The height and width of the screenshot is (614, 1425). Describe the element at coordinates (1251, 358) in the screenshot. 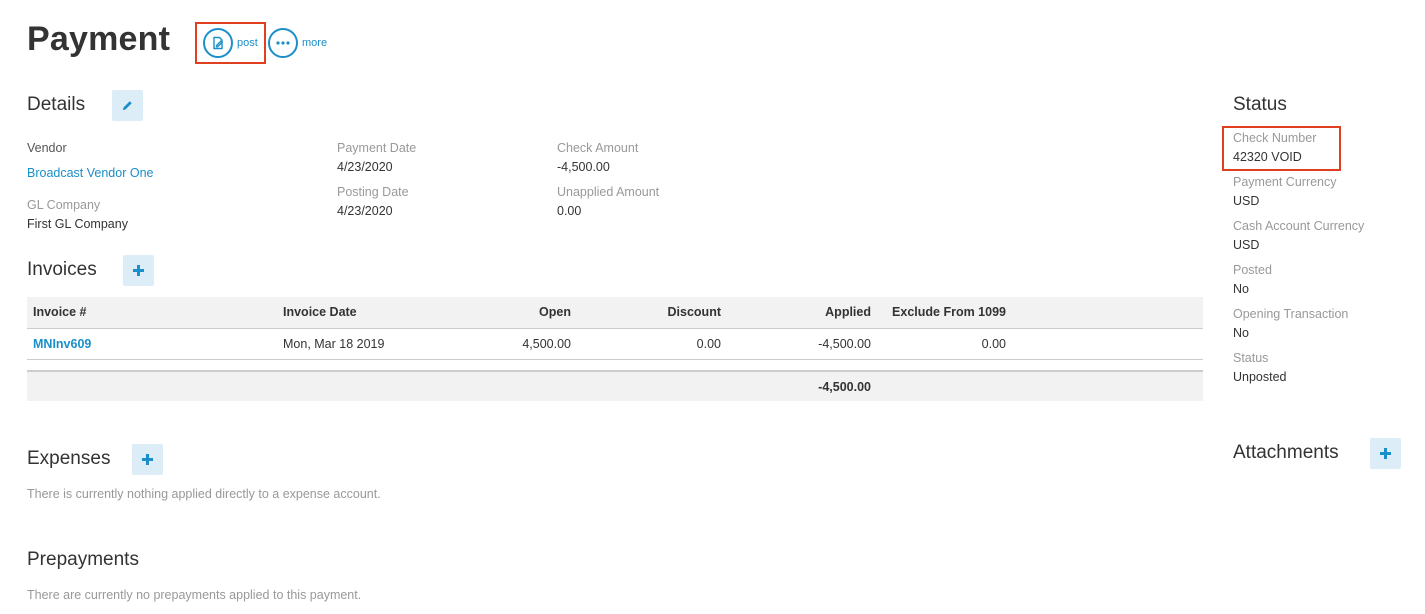

I see `status-label: Status` at that location.